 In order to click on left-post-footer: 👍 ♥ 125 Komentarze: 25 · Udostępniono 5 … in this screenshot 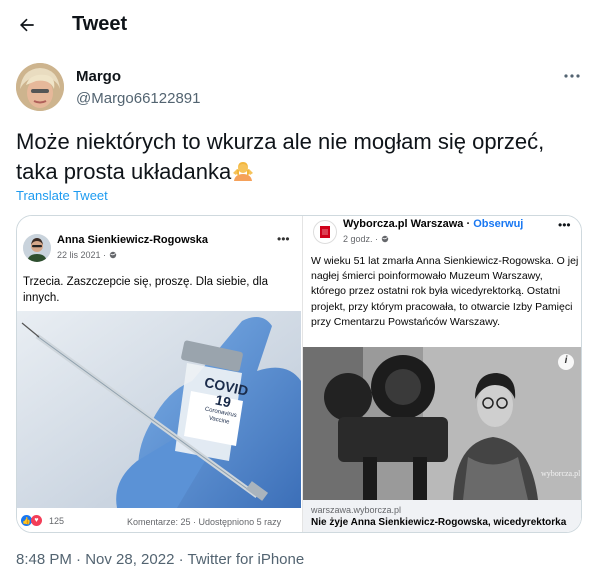, I will do `click(159, 520)`.